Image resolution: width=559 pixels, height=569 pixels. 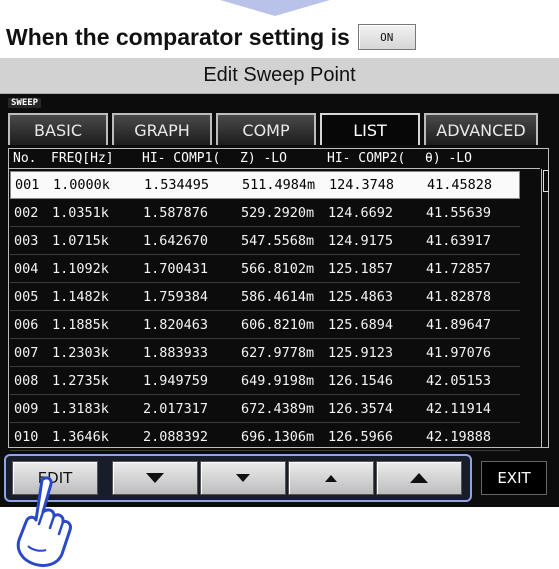 I want to click on cell-freq: 1.0000k, so click(x=81, y=185).